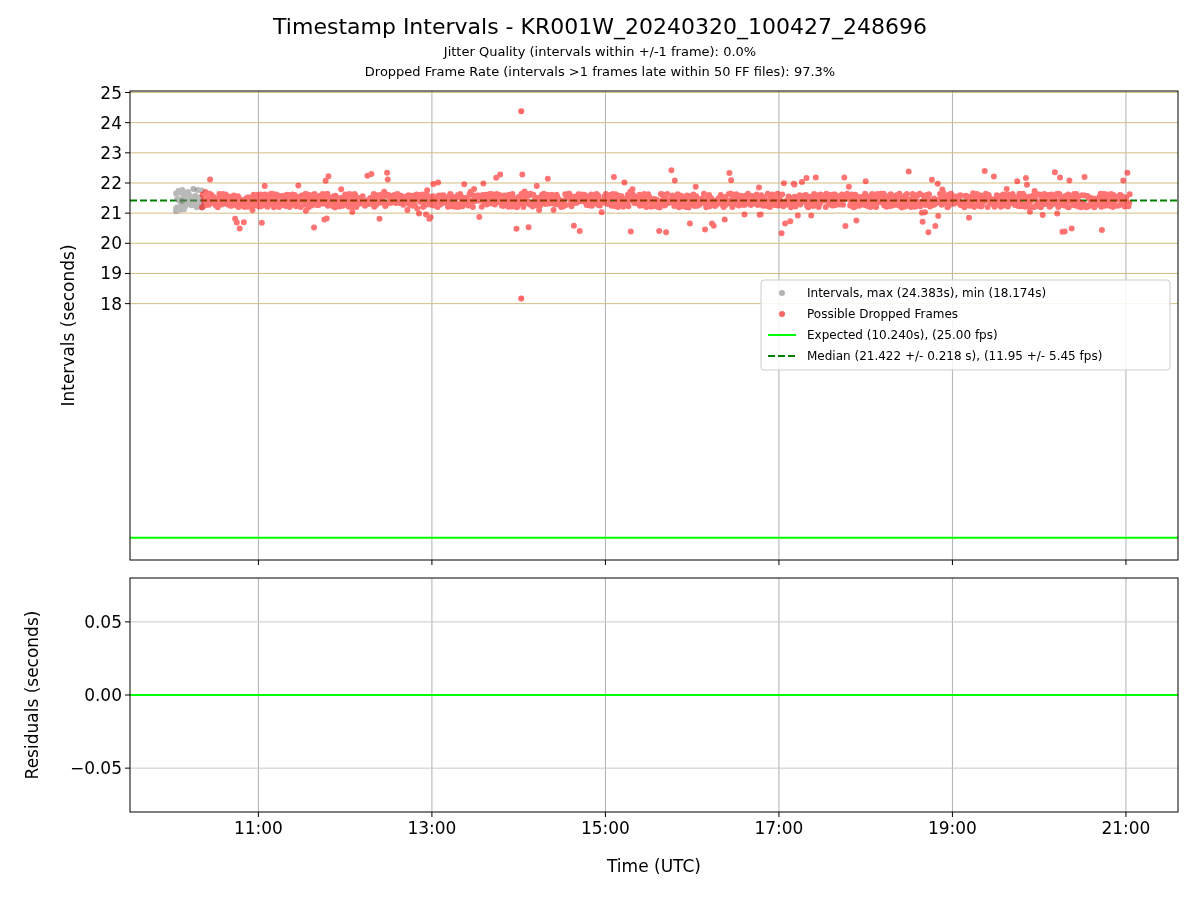 This screenshot has height=900, width=1200. What do you see at coordinates (883, 314) in the screenshot?
I see `legend-label: Possible Dropped Frames` at bounding box center [883, 314].